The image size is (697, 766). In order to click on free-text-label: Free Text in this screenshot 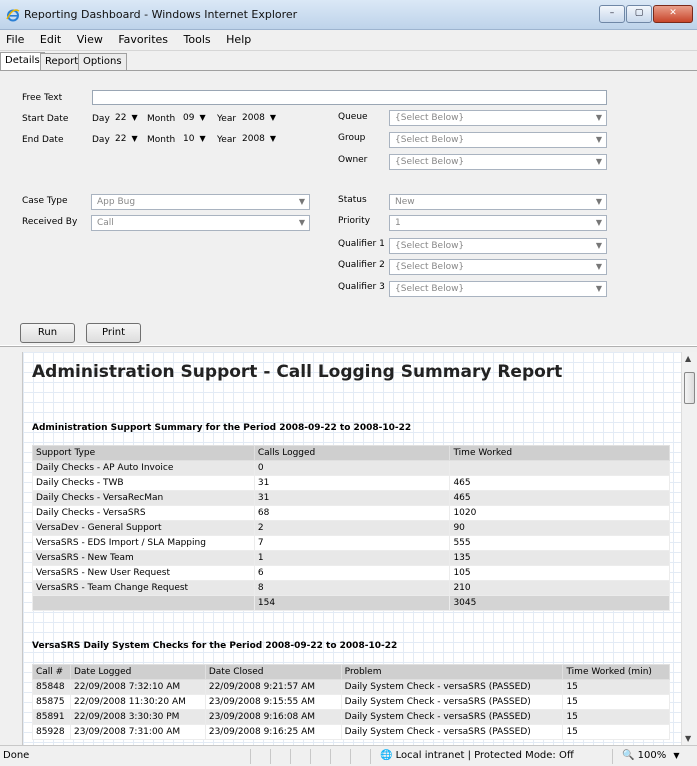, I will do `click(42, 98)`.